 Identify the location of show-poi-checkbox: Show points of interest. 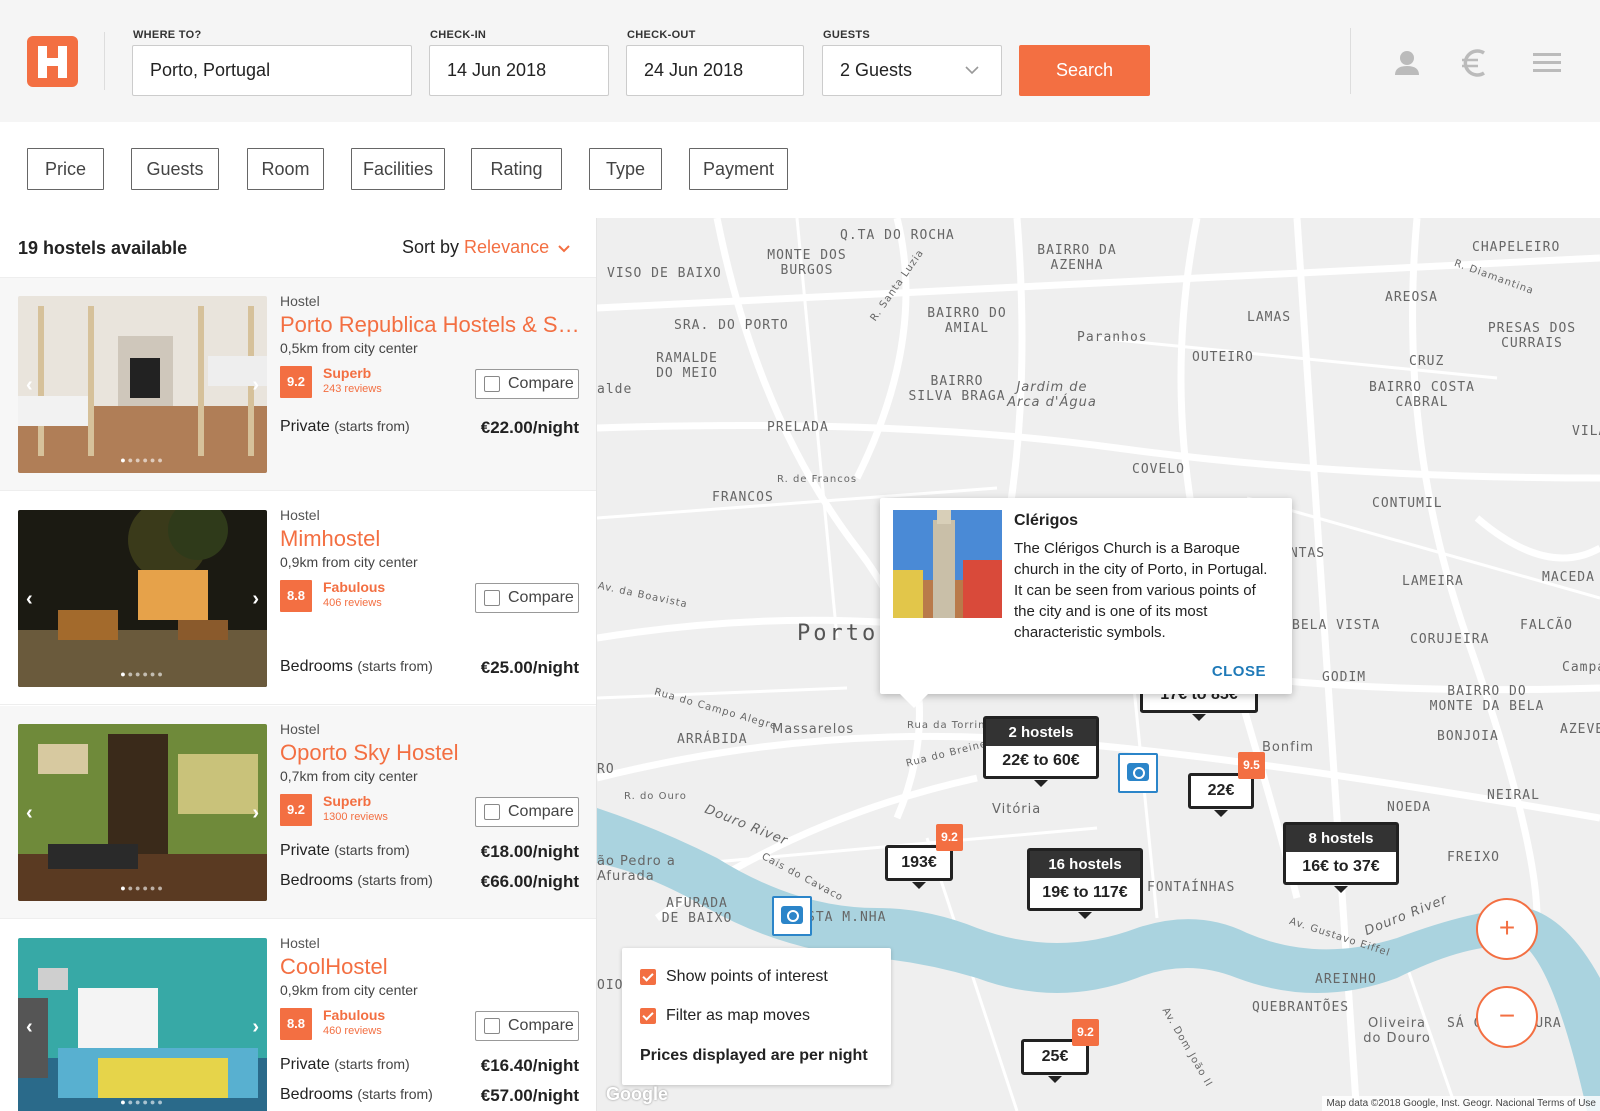
(734, 977).